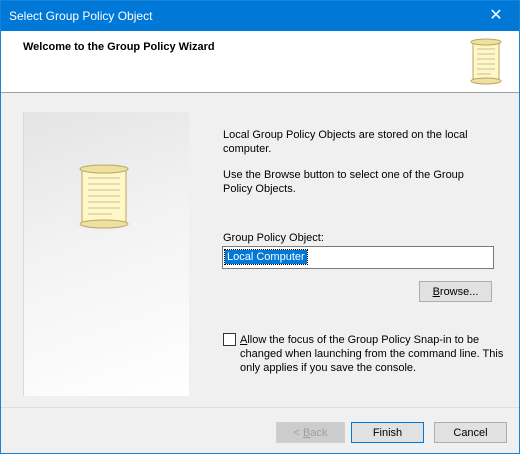  Describe the element at coordinates (436, 292) in the screenshot. I see `browse-accel: B` at that location.